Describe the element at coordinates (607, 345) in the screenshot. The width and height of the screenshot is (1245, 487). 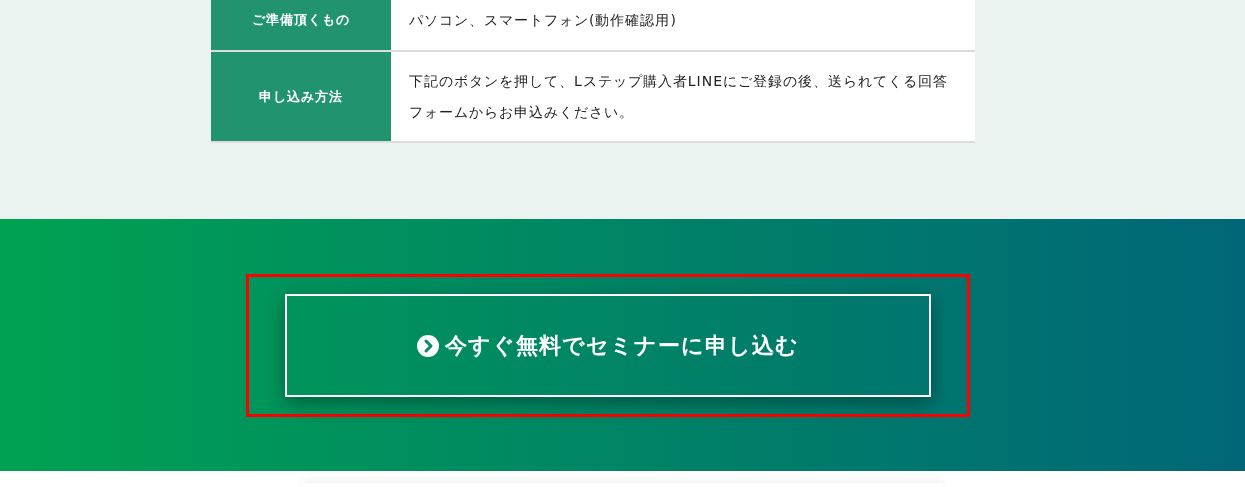
I see `apply-button: 今すぐ無料でセミナーに申し込む` at that location.